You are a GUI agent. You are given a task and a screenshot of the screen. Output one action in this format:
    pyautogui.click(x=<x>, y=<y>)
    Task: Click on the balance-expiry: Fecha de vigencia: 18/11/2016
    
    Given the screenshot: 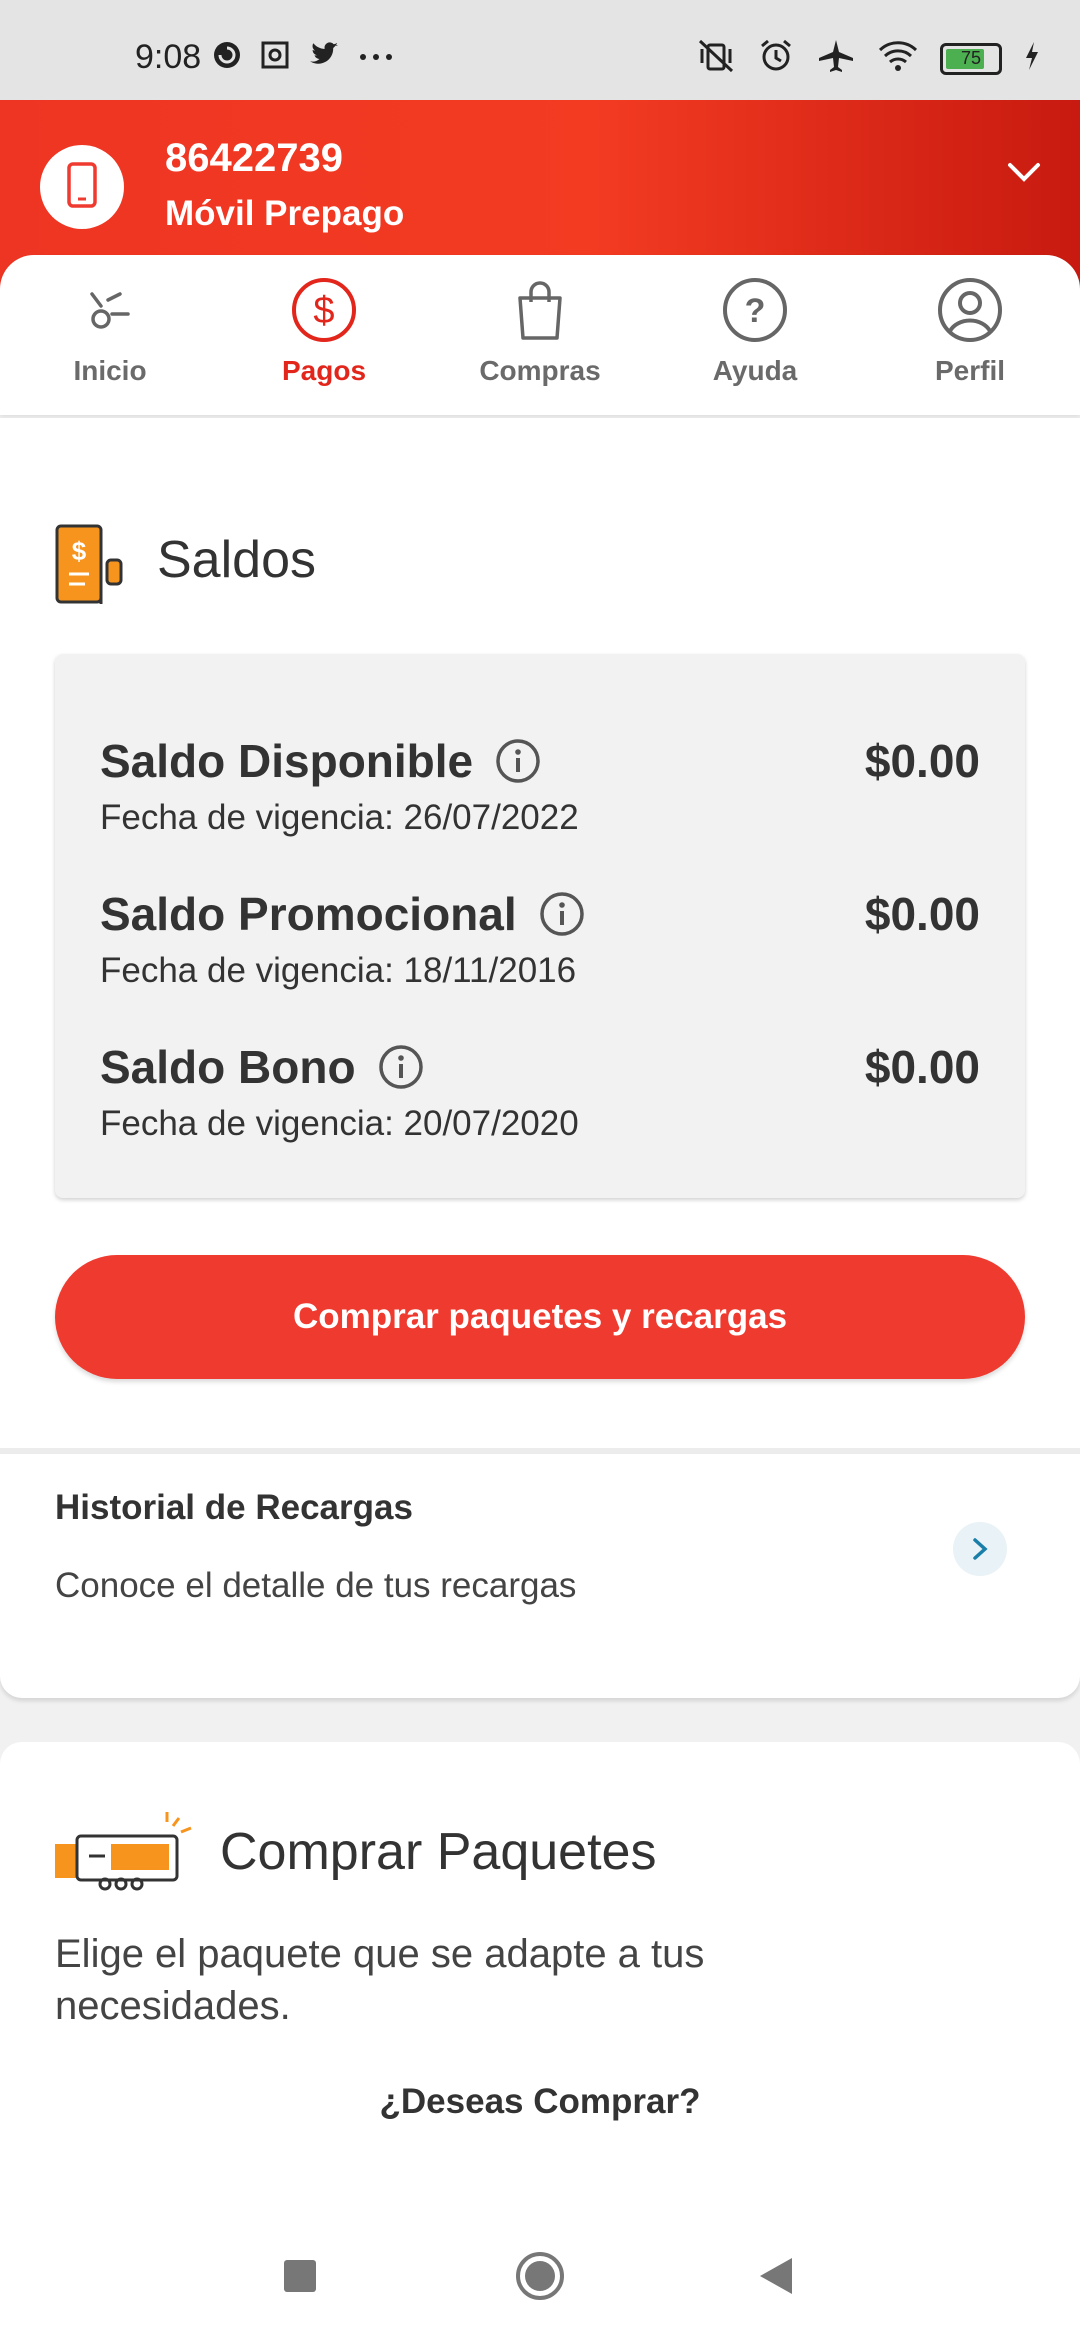 What is the action you would take?
    pyautogui.click(x=338, y=970)
    